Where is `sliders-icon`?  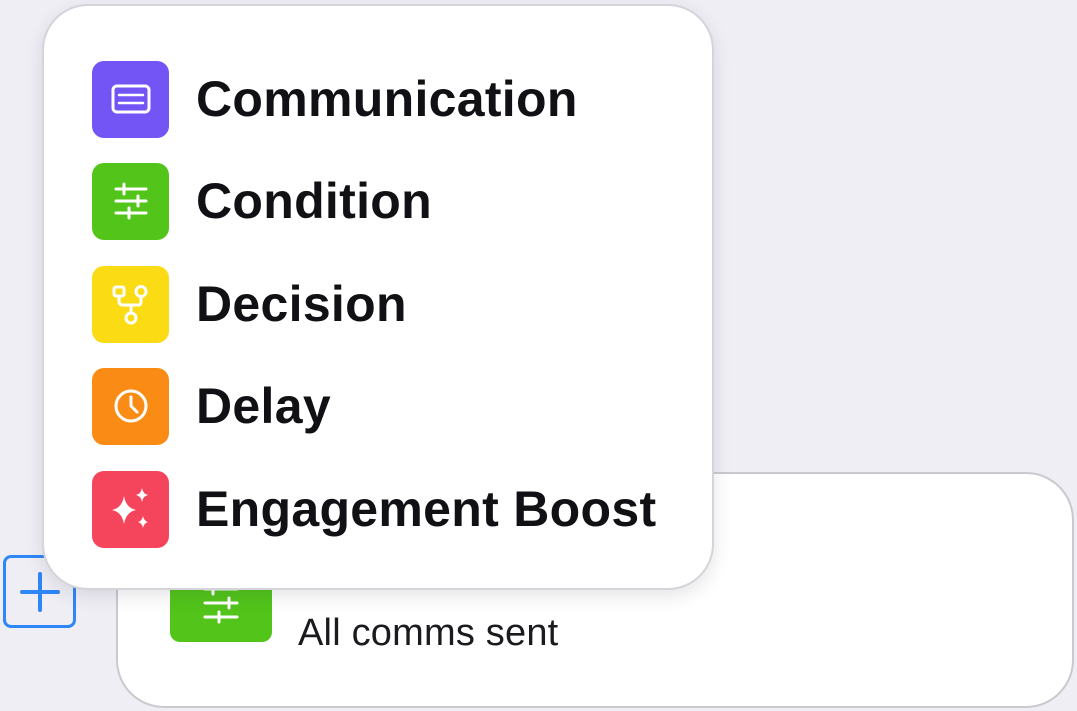
sliders-icon is located at coordinates (130, 201).